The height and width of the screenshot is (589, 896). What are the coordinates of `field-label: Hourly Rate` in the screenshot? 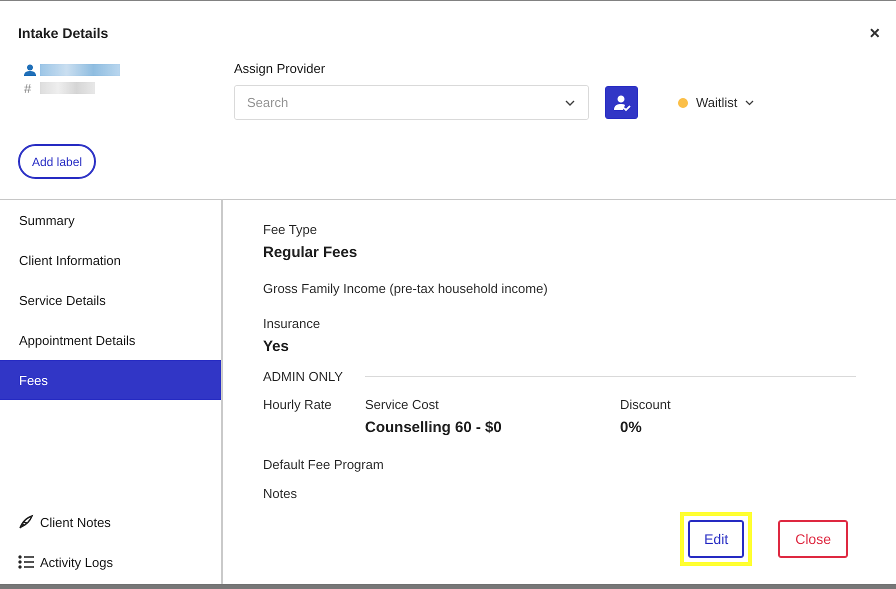 It's located at (298, 405).